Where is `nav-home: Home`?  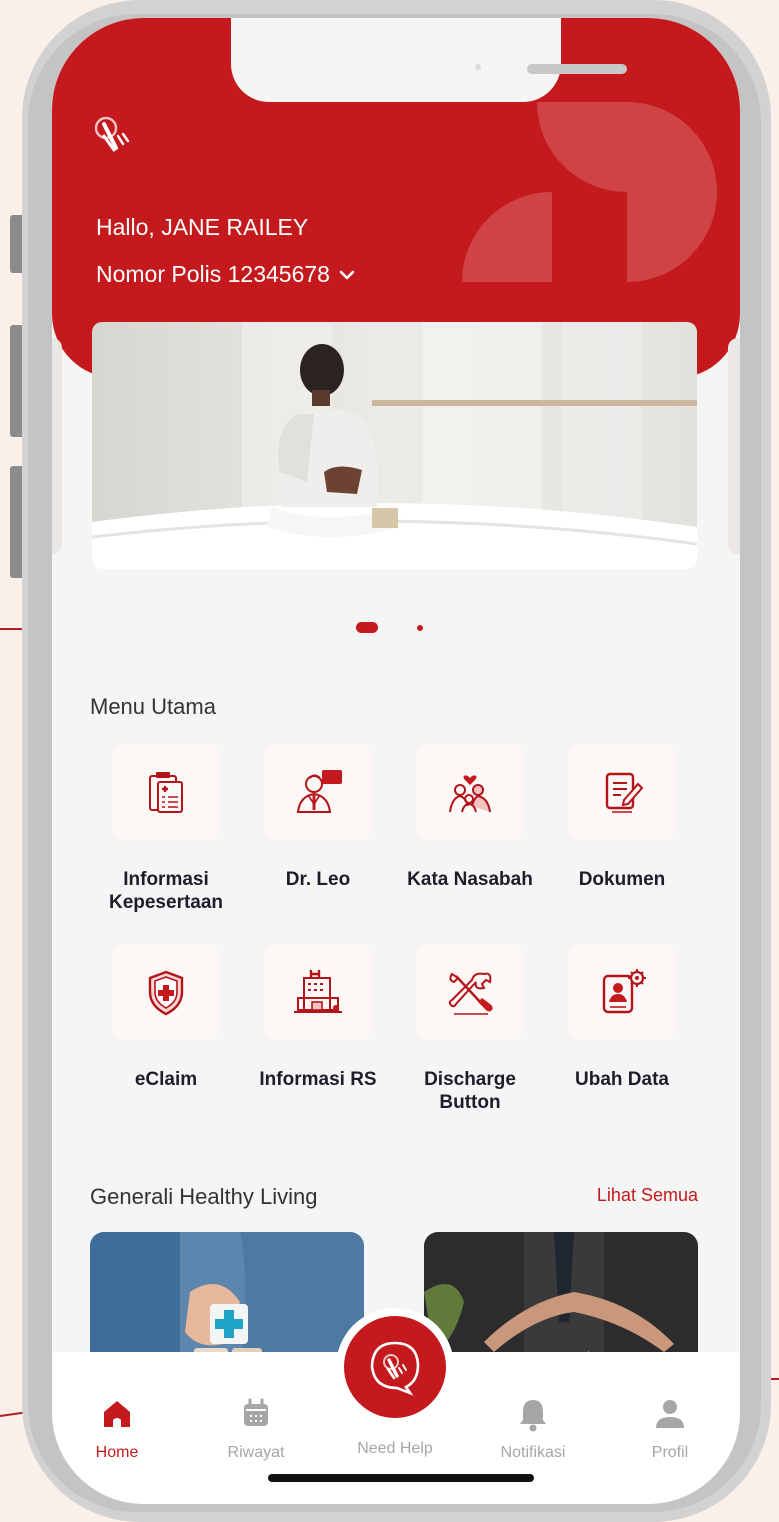 nav-home: Home is located at coordinates (117, 1429).